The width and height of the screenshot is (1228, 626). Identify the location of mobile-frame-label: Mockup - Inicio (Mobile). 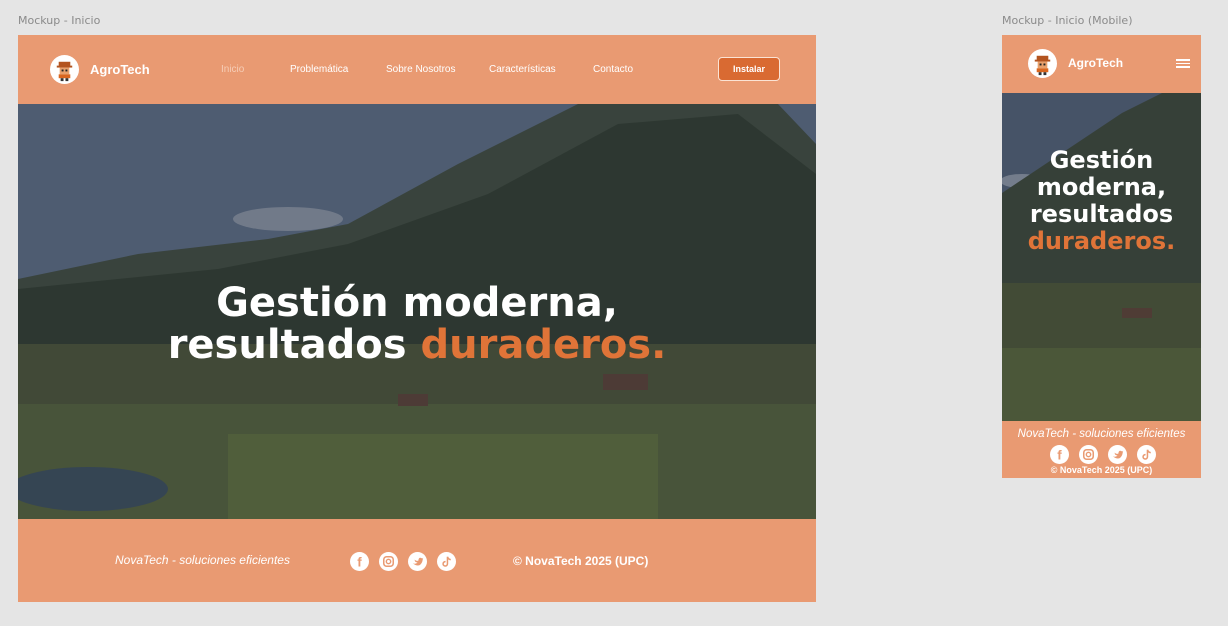
(1067, 20).